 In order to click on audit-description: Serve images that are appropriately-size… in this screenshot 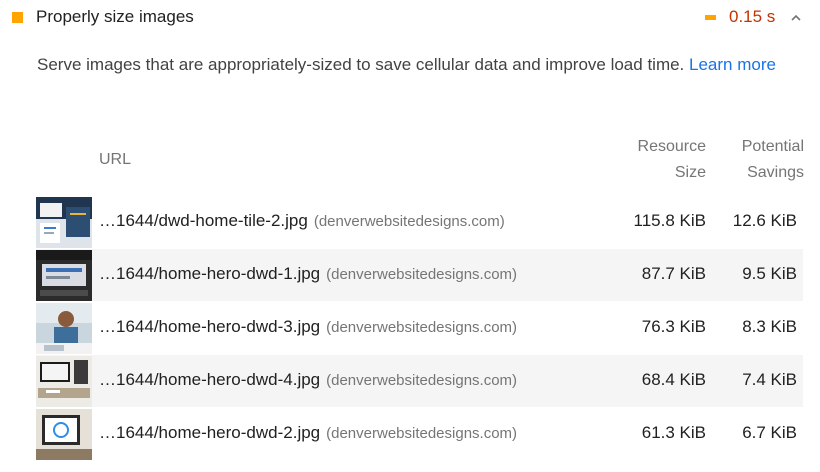, I will do `click(417, 64)`.